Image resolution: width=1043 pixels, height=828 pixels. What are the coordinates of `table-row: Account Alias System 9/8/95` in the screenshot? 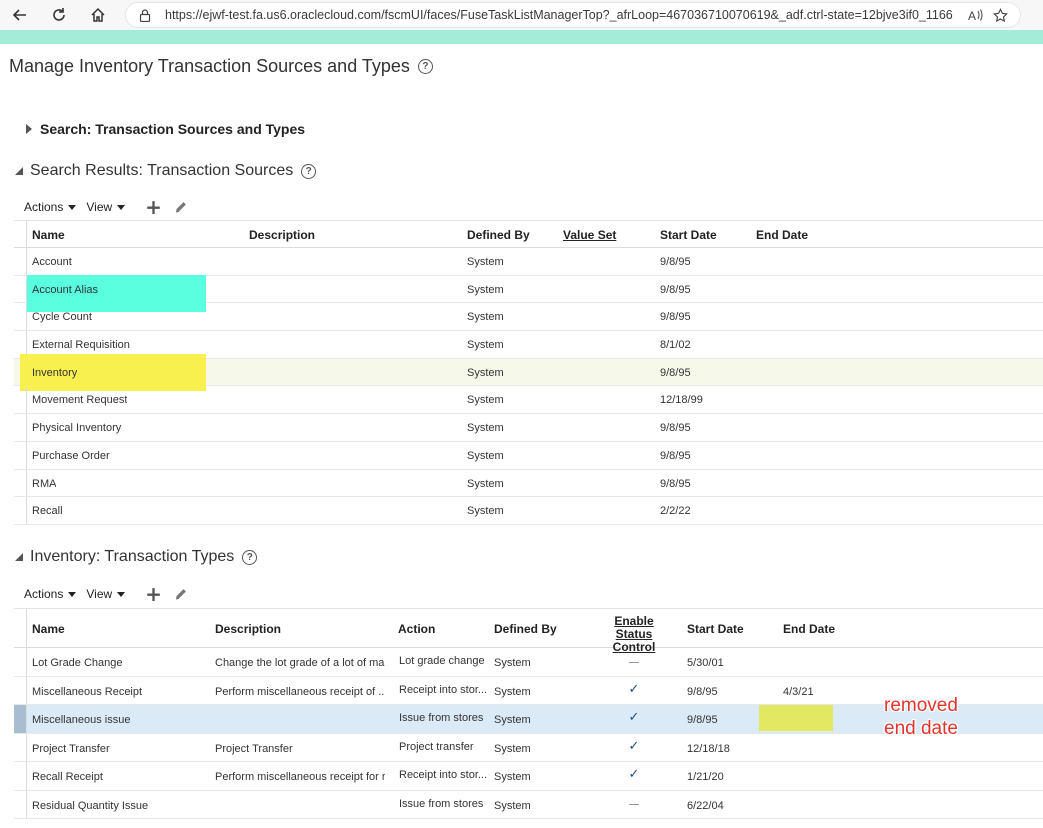 It's located at (528, 293).